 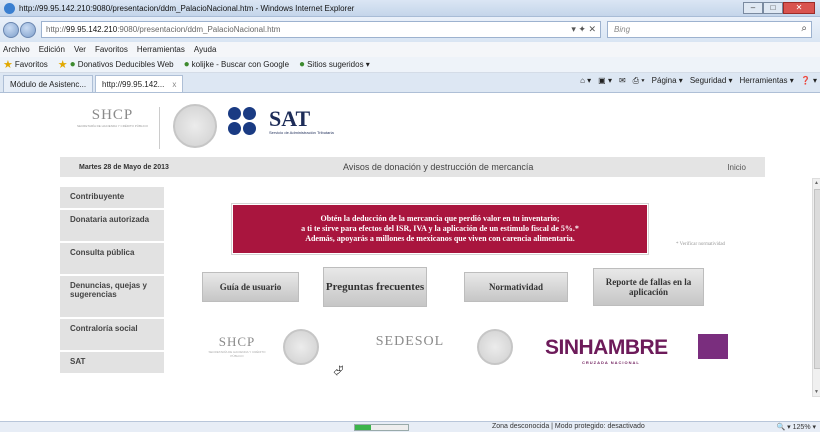 I want to click on menu-ver: Ver, so click(x=80, y=49).